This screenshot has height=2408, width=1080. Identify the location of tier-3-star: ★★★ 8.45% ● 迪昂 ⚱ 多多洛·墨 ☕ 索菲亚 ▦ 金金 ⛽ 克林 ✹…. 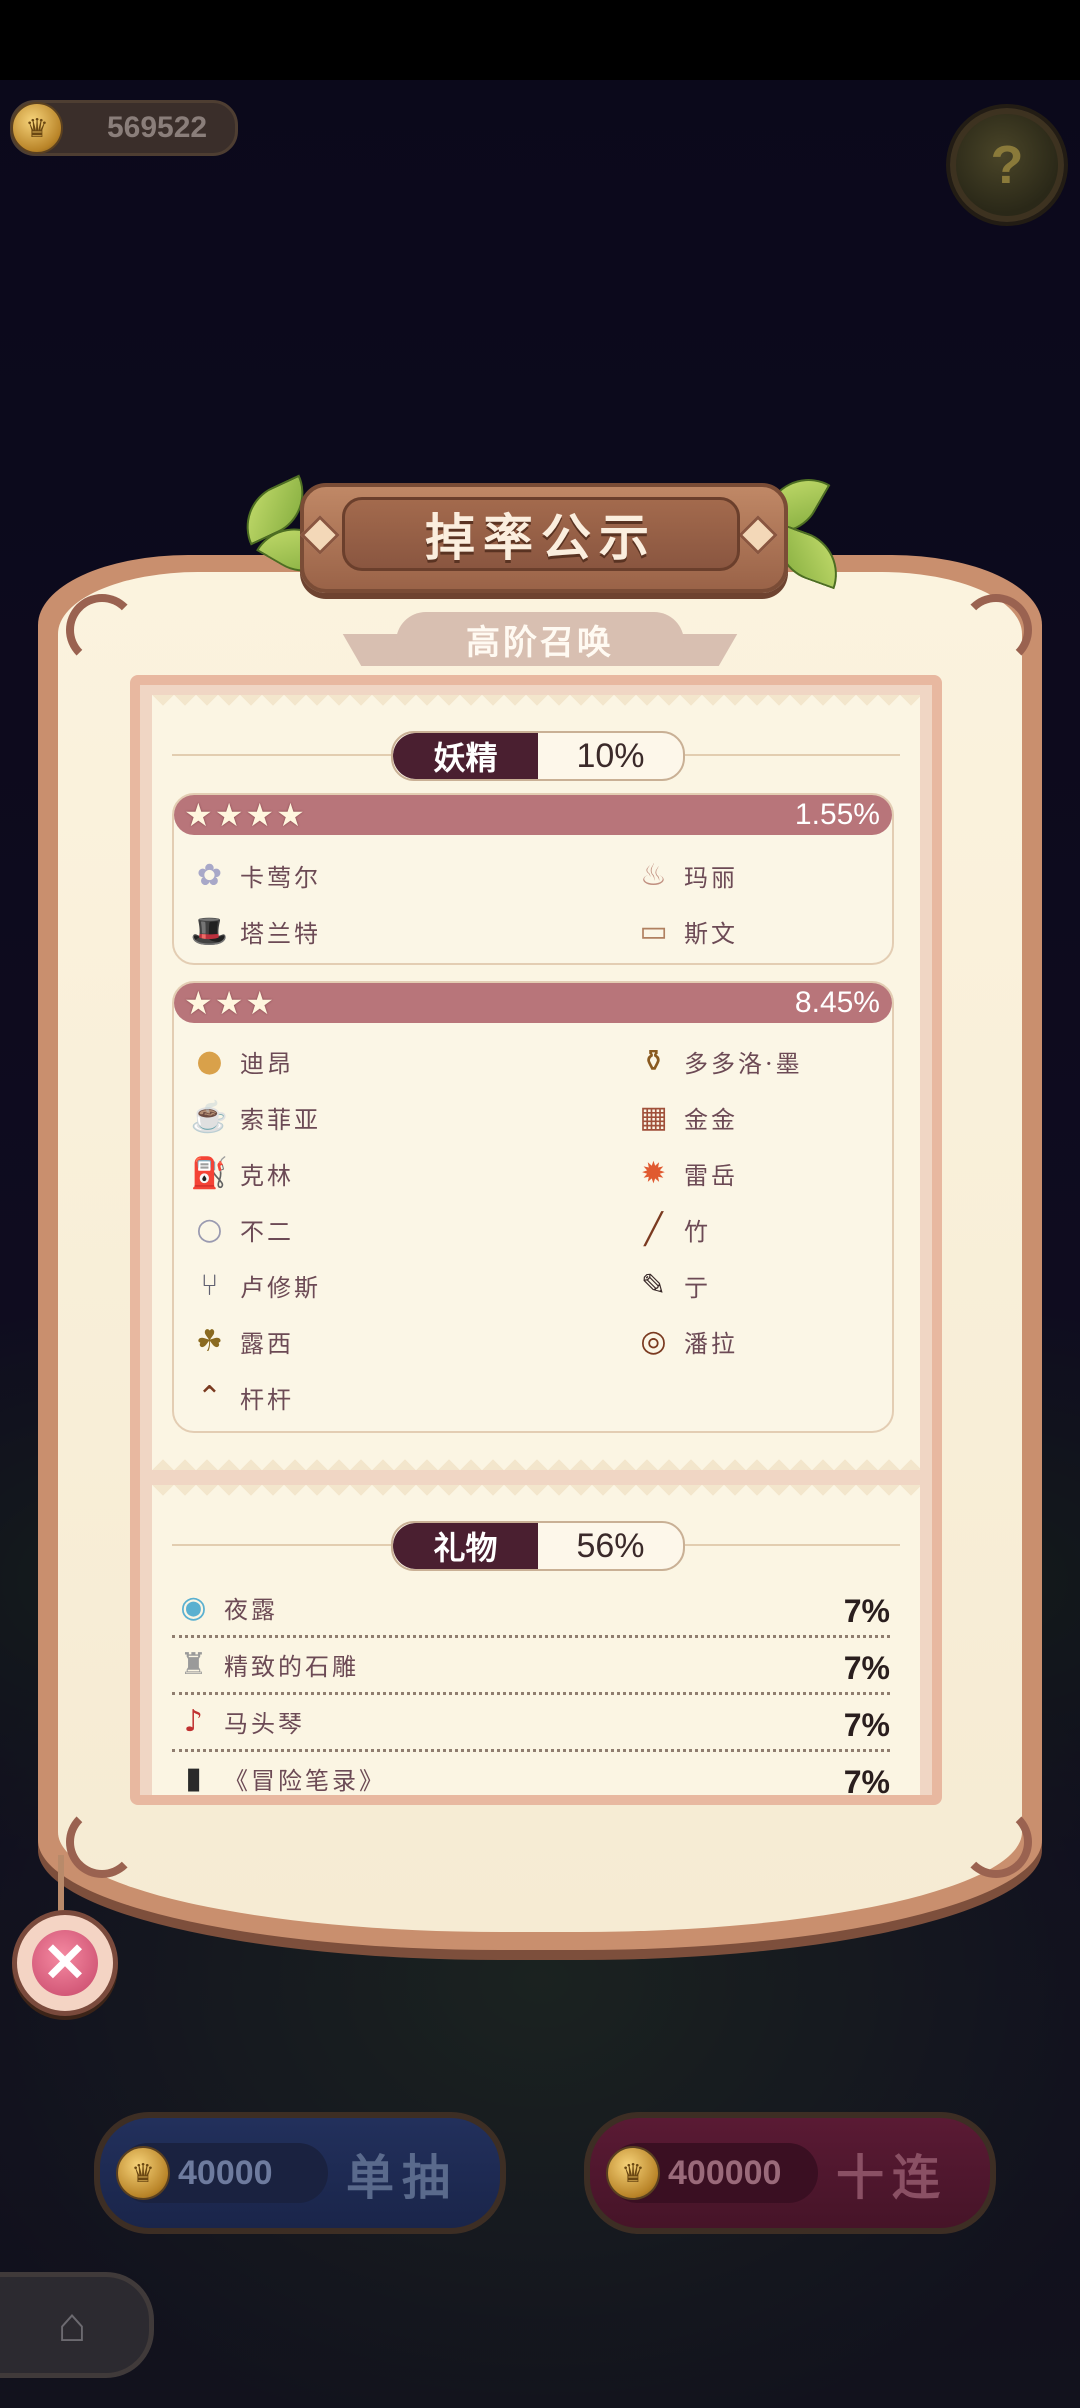
(533, 1207).